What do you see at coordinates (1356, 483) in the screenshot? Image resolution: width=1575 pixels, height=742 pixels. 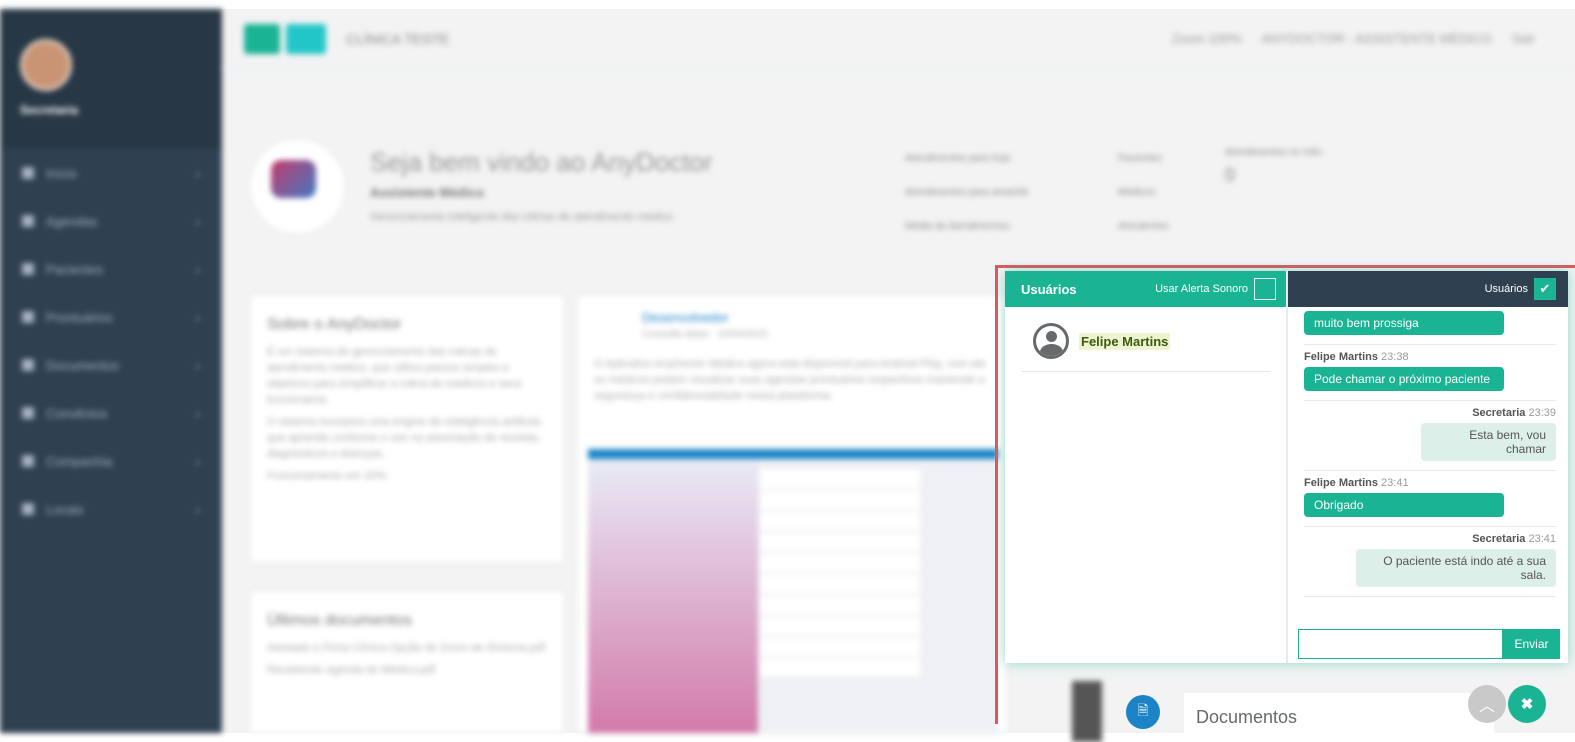 I see `message-header: Felipe Martins 23:41` at bounding box center [1356, 483].